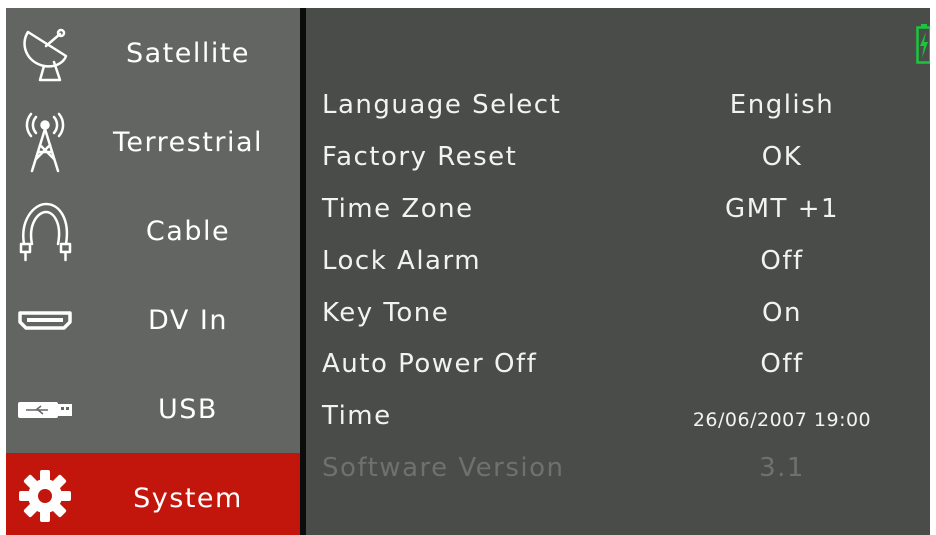 This screenshot has height=535, width=936. What do you see at coordinates (45, 55) in the screenshot?
I see `satellite-dish-icon` at bounding box center [45, 55].